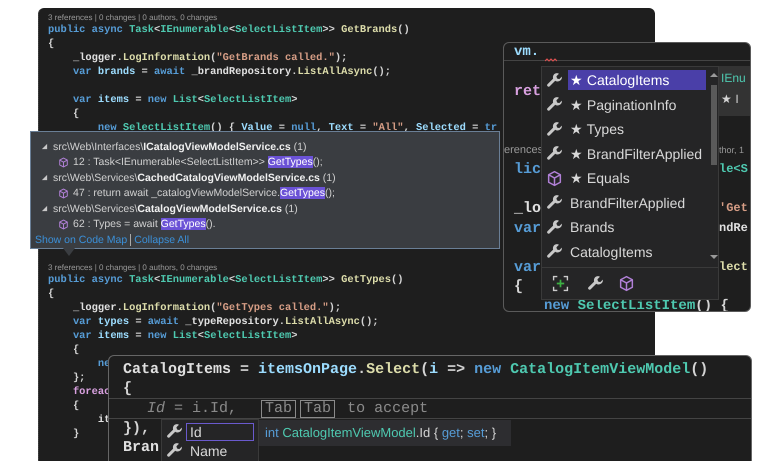  What do you see at coordinates (194, 178) in the screenshot?
I see `reference-file-row: src\Web\Services\CachedCatalogViewModelService.cs (1)` at bounding box center [194, 178].